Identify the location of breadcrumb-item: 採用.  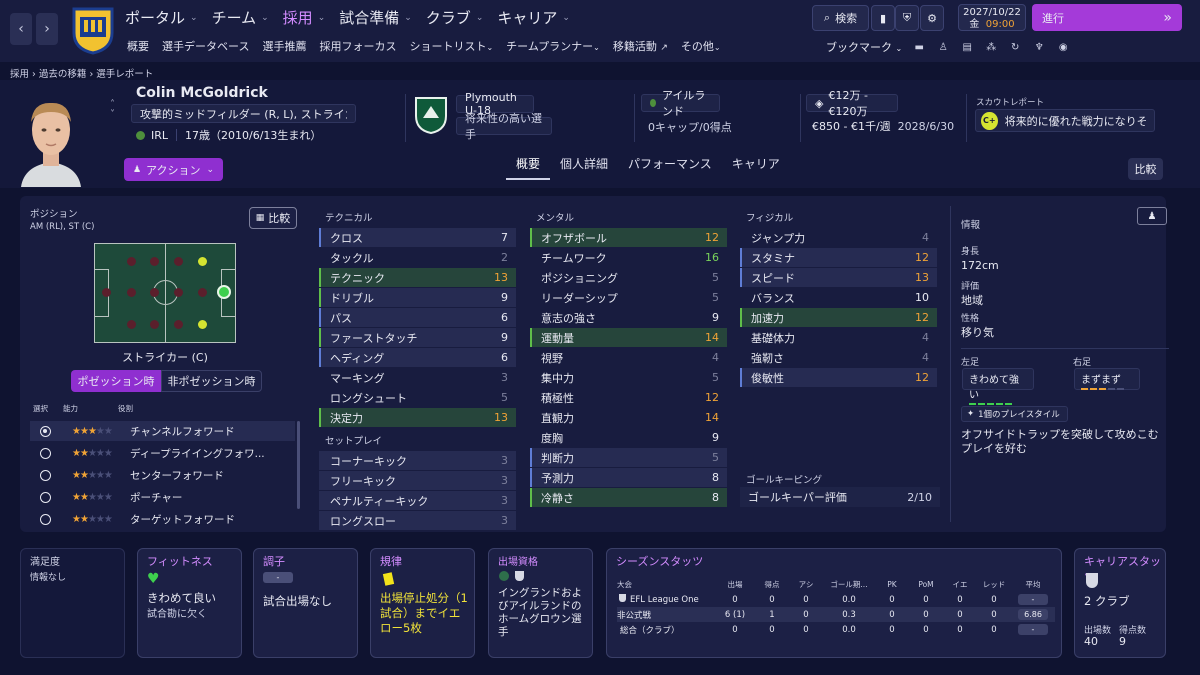
(19, 74).